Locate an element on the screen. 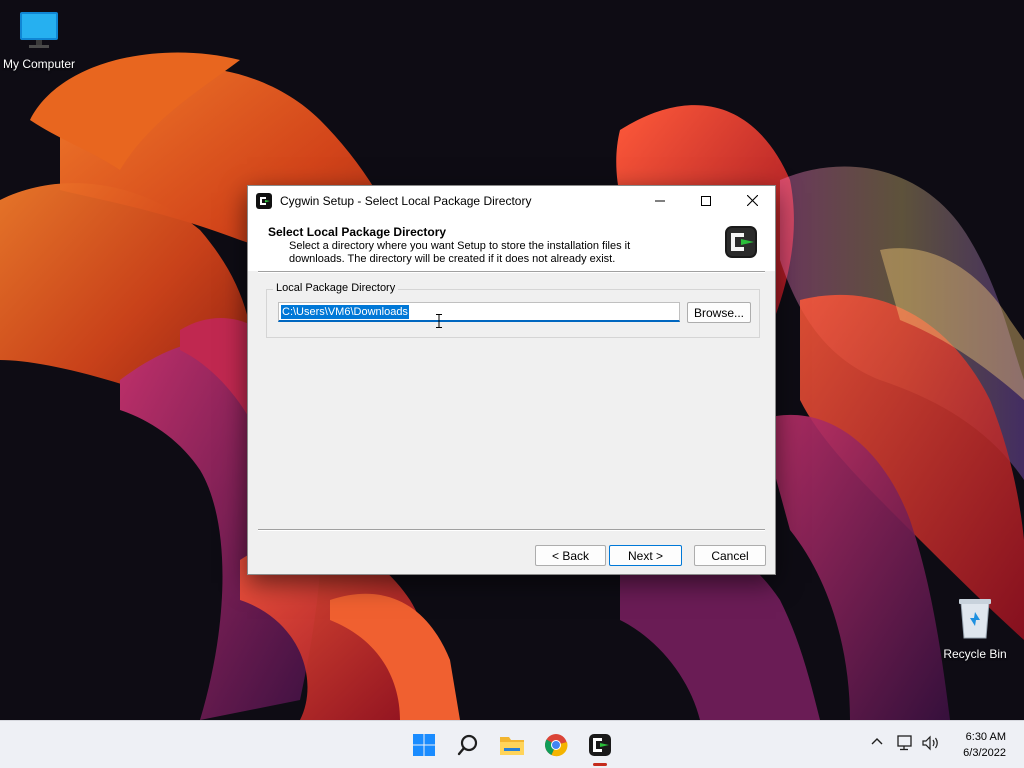 The width and height of the screenshot is (1024, 768). my-computer-desktop-icon: My Computer is located at coordinates (42, 40).